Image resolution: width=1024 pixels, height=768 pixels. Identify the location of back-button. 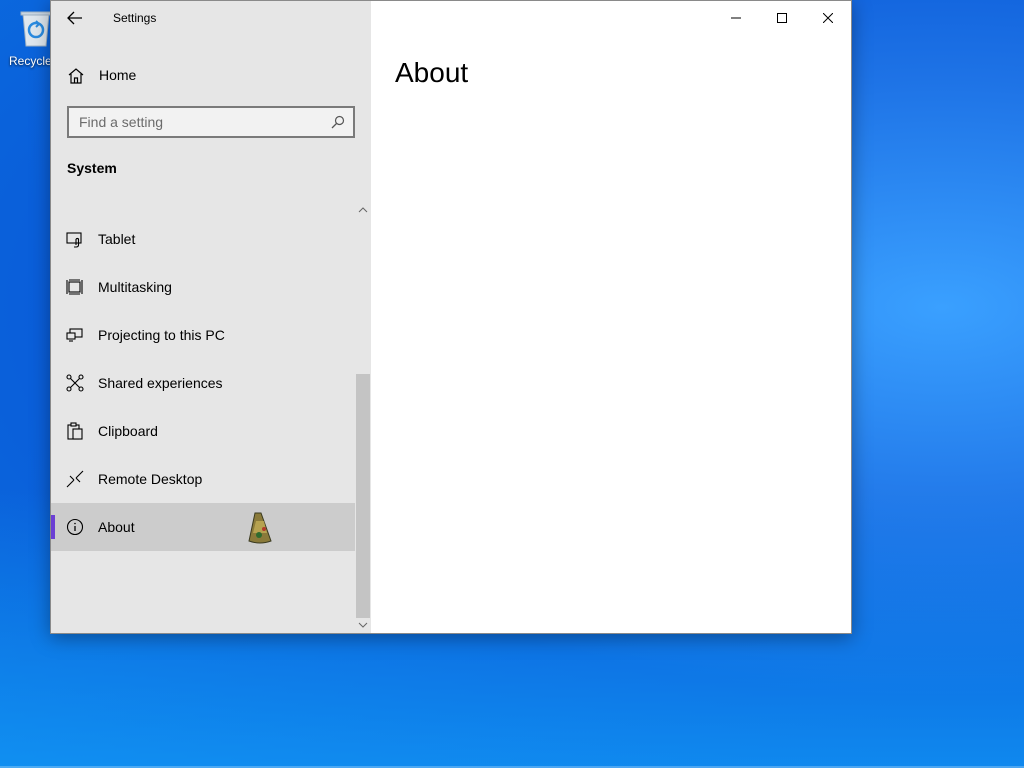
(75, 18).